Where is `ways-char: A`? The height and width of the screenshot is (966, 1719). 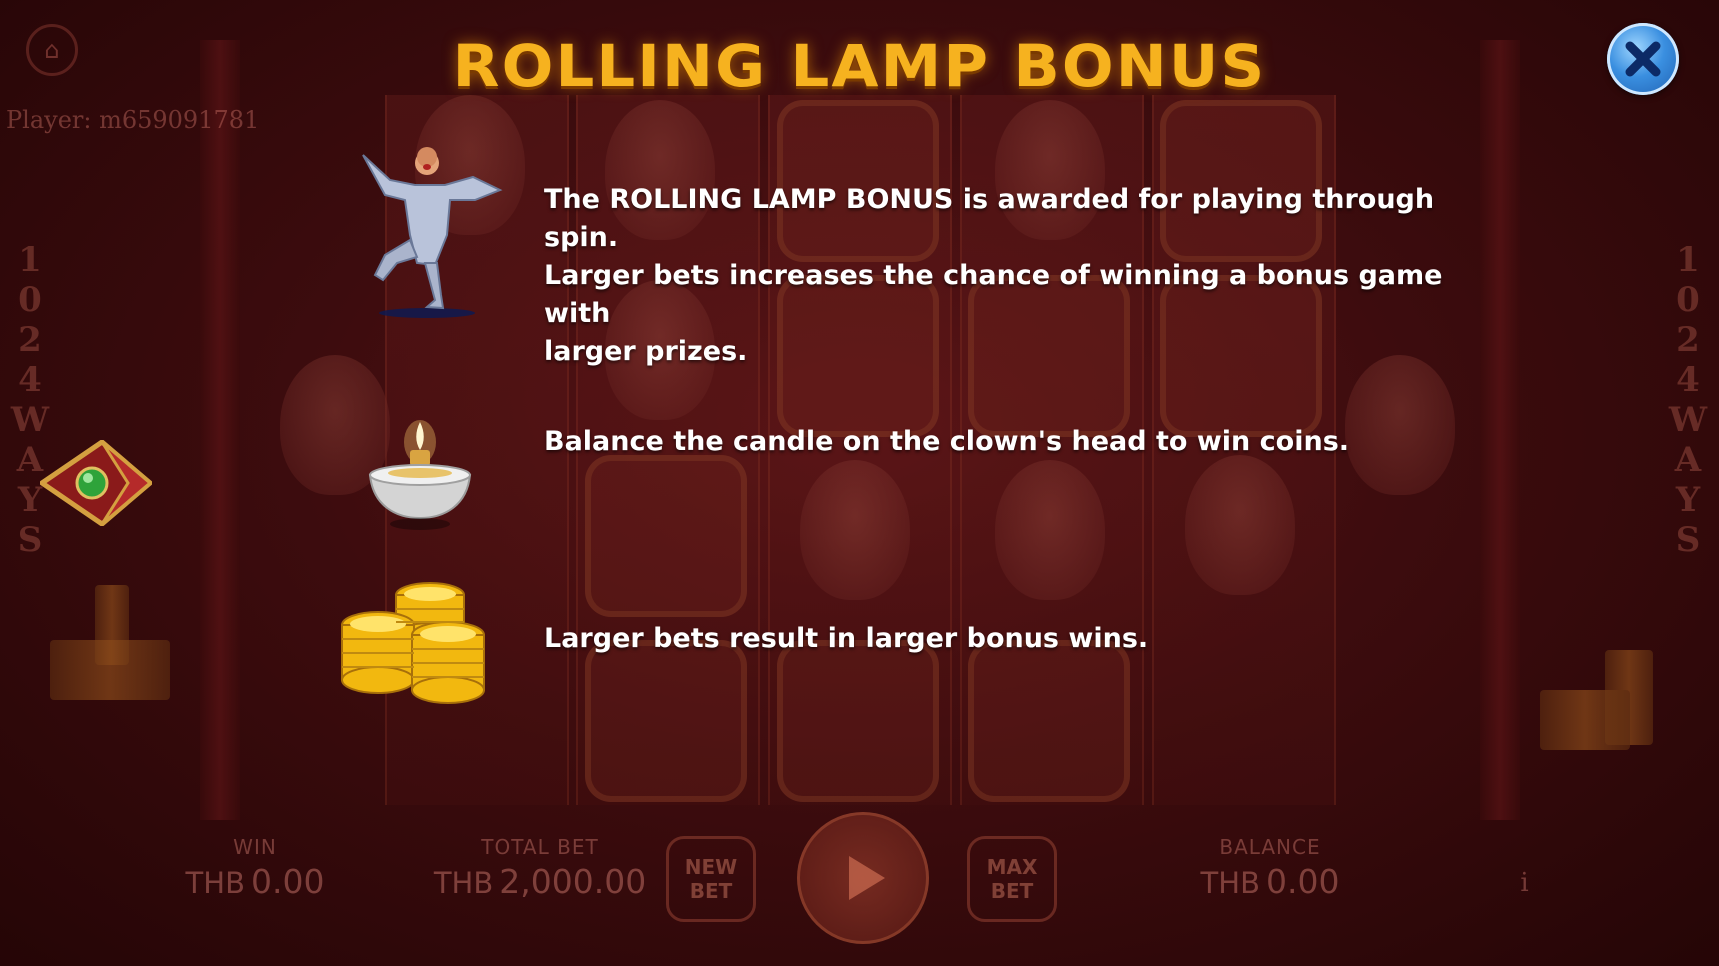
ways-char: A is located at coordinates (1688, 460).